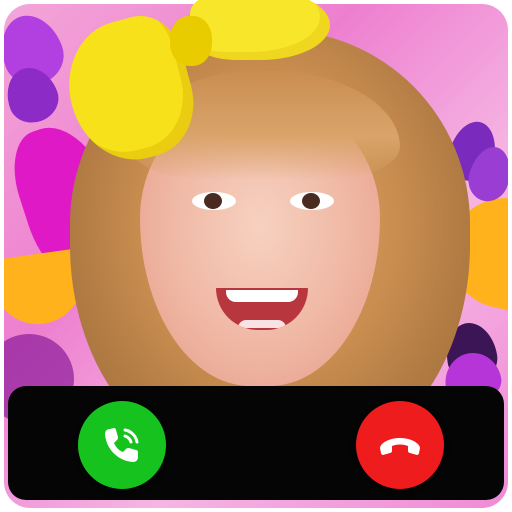 This screenshot has height=512, width=512. I want to click on phone-hangup-icon, so click(400, 445).